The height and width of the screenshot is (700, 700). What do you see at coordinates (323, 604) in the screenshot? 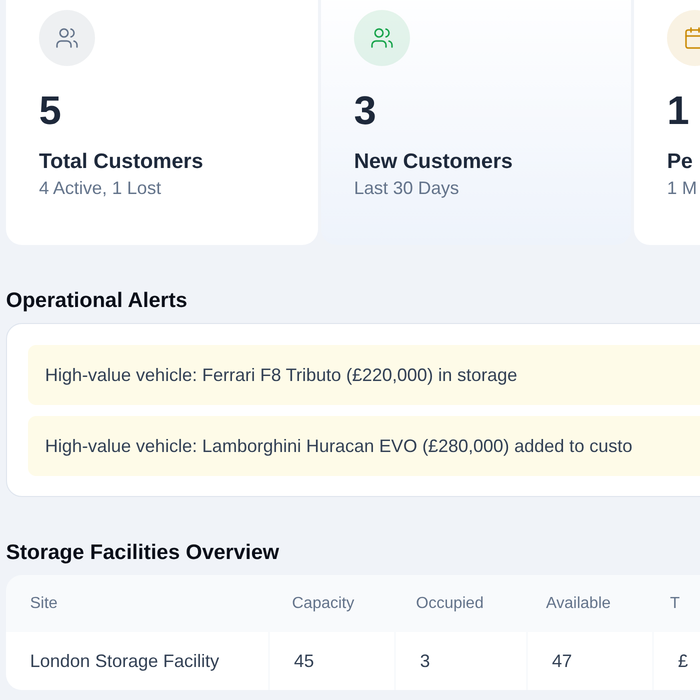
I see `column-header: Capacity` at bounding box center [323, 604].